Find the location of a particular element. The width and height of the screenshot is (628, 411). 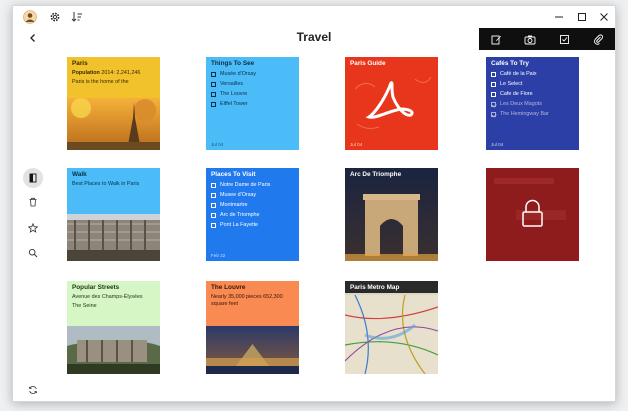

checklist-item: Café de la Paix is located at coordinates (532, 74).